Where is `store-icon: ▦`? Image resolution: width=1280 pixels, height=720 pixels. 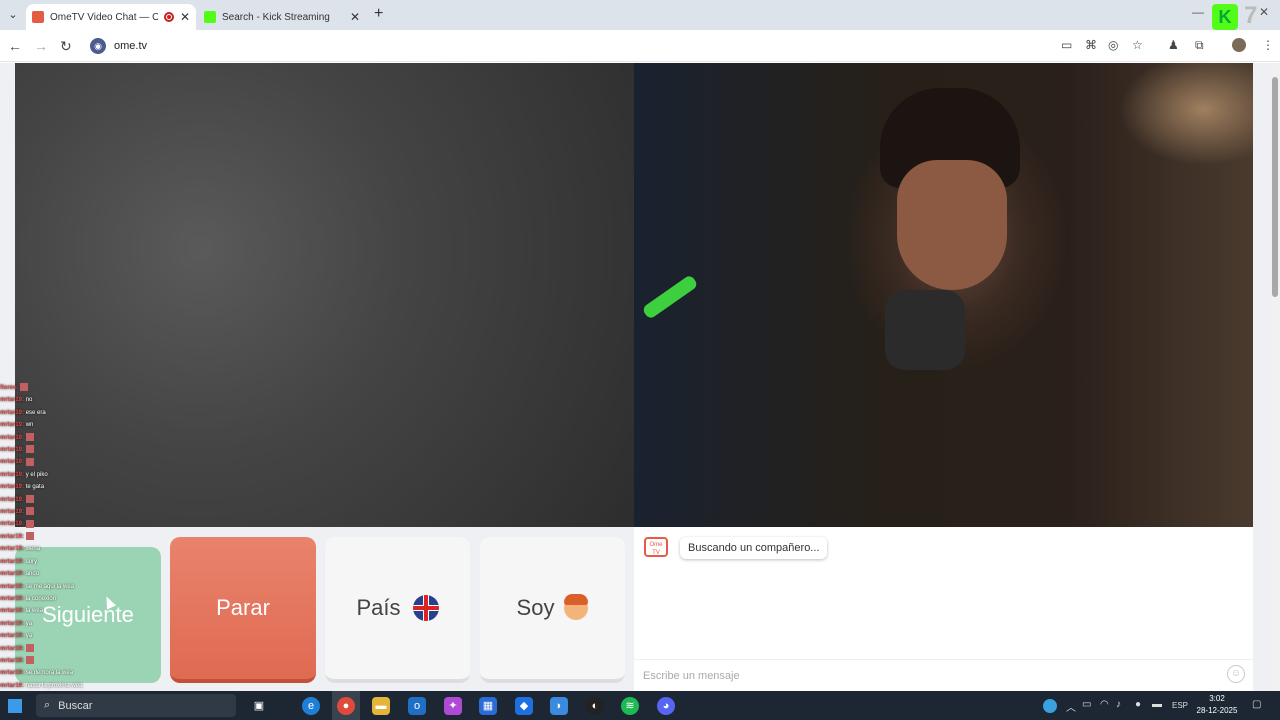 store-icon: ▦ is located at coordinates (488, 706).